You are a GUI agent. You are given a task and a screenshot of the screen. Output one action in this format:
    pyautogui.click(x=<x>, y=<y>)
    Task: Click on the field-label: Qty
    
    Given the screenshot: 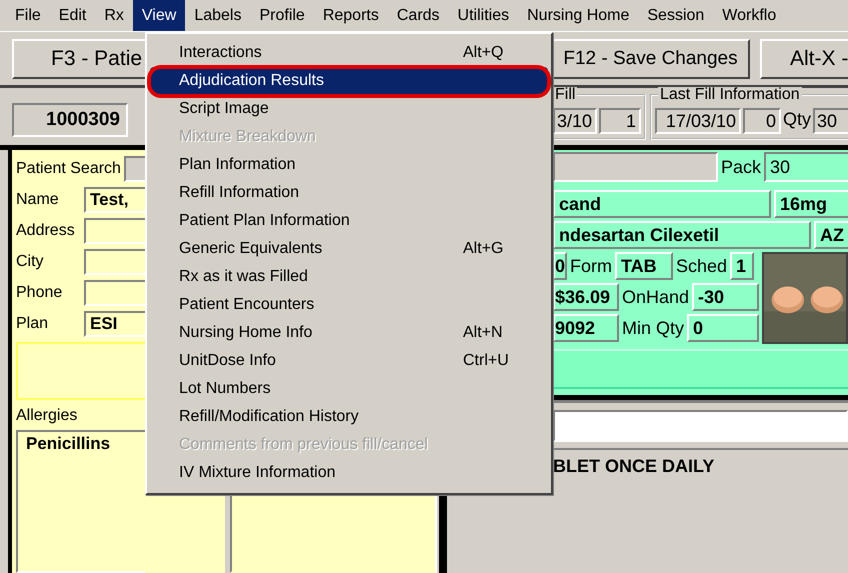 What is the action you would take?
    pyautogui.click(x=797, y=119)
    